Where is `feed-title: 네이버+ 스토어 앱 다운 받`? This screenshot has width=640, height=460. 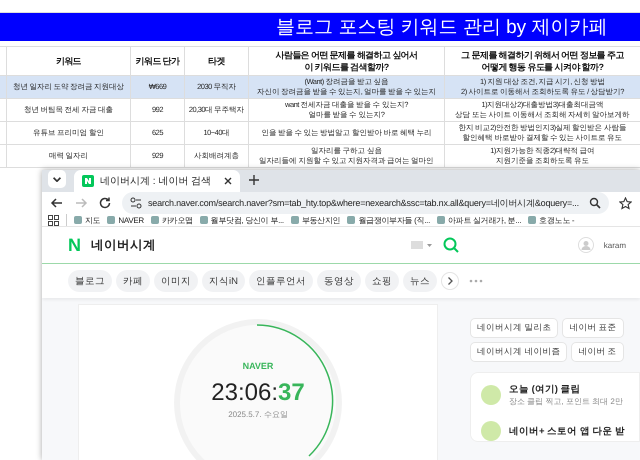 feed-title: 네이버+ 스토어 앱 다운 받 is located at coordinates (567, 431).